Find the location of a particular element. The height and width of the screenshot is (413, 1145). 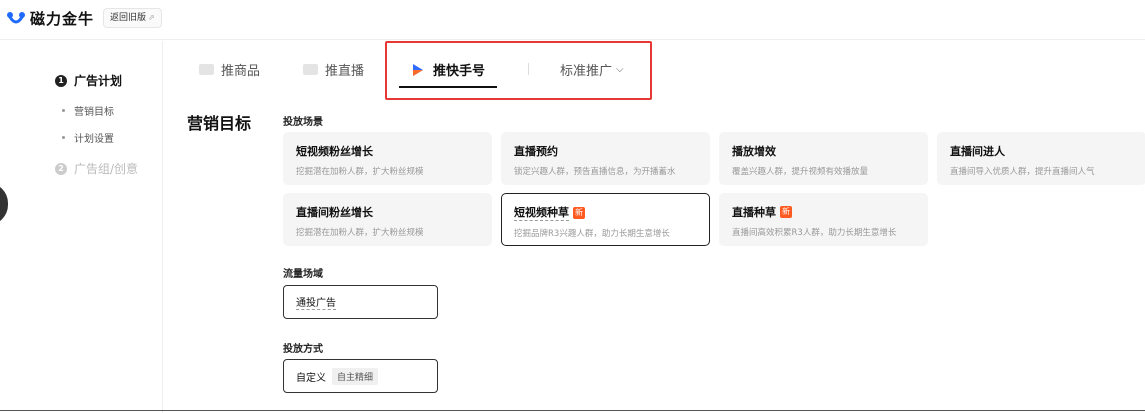

logo: 磁力金牛 is located at coordinates (50, 18).